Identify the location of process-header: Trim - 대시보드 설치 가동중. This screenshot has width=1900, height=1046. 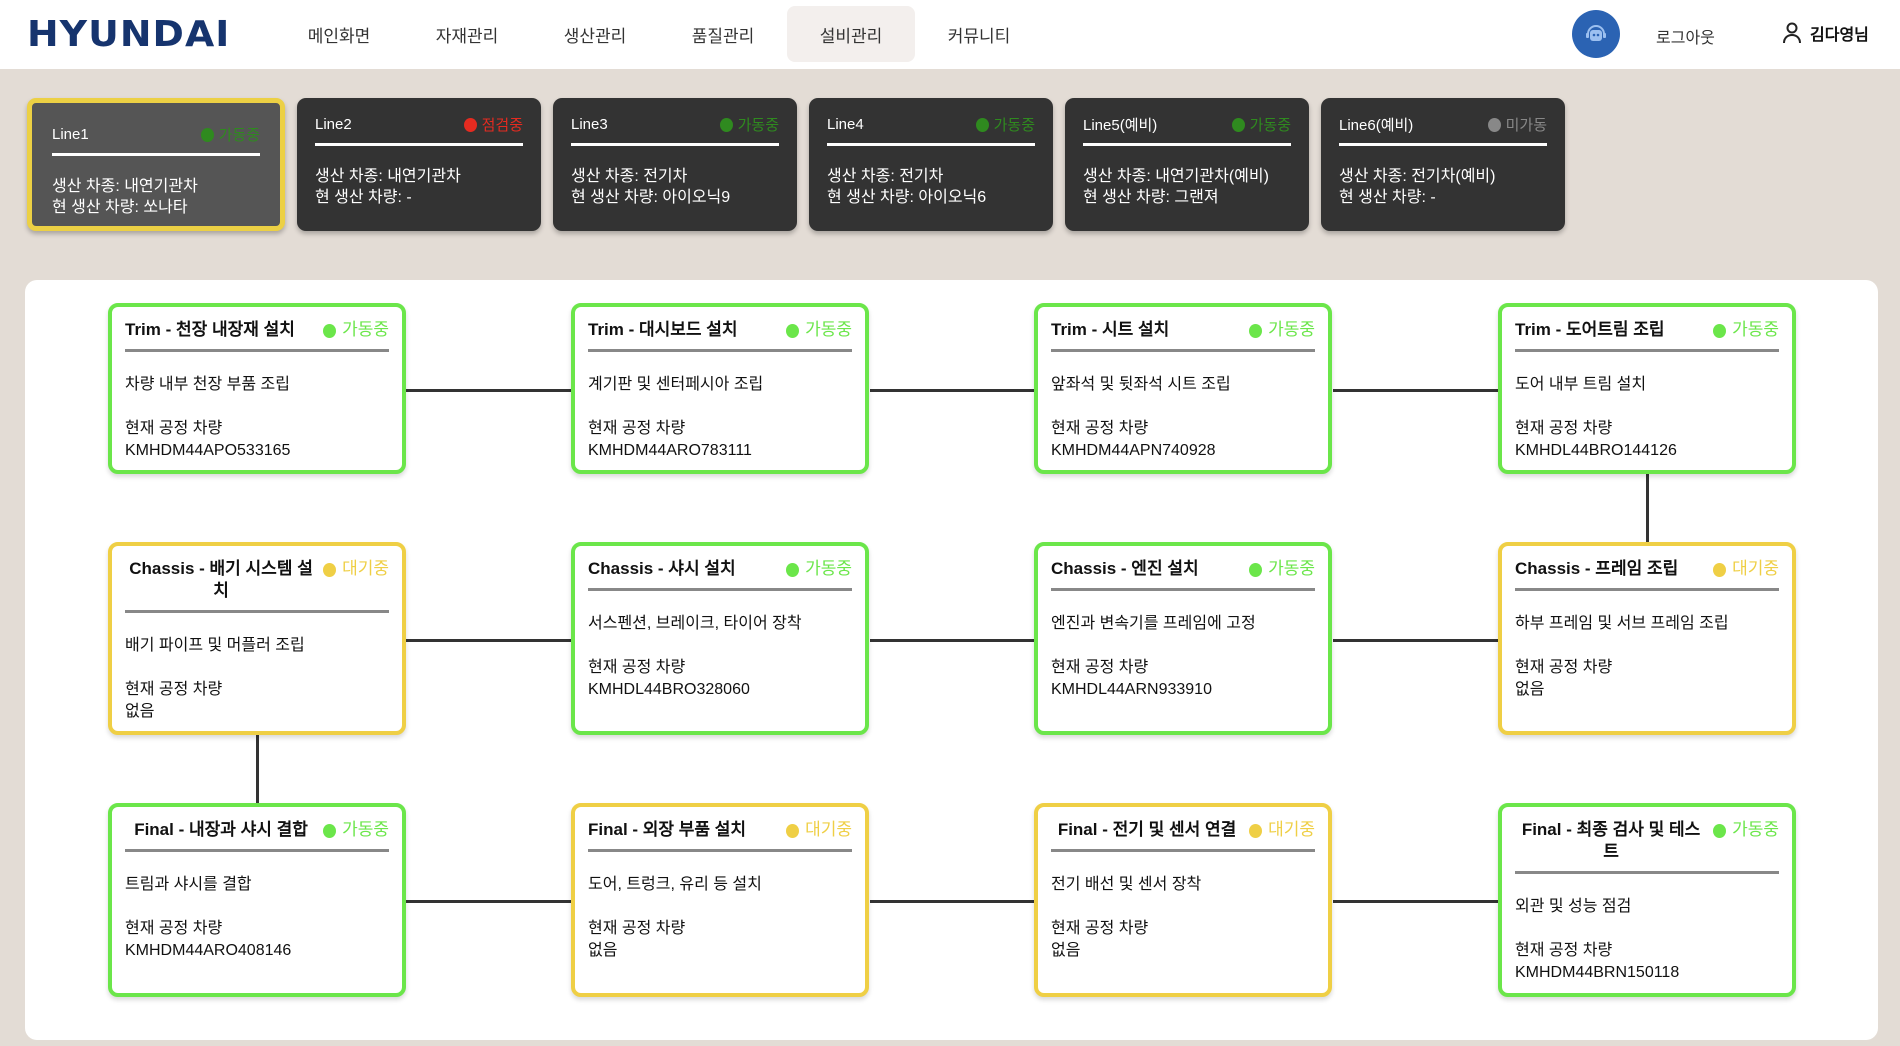
(720, 335).